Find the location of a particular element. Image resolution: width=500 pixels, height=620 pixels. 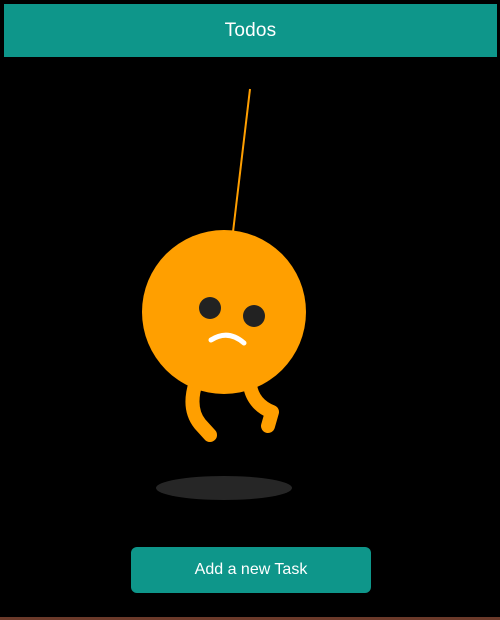

add-task-button: Add a new Task is located at coordinates (251, 570).